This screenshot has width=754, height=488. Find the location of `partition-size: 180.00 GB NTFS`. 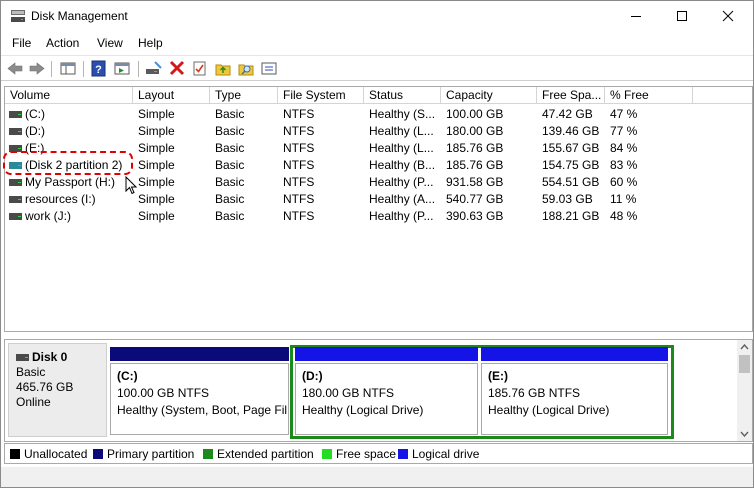

partition-size: 180.00 GB NTFS is located at coordinates (348, 393).